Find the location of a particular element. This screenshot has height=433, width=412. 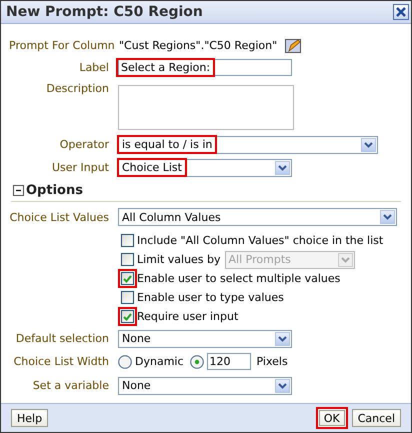

field-label: Default selection is located at coordinates (62, 338).